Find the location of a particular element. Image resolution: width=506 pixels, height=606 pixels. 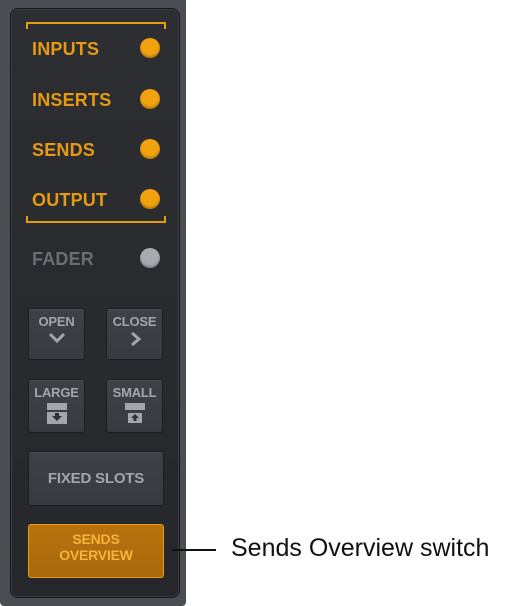

small-button: SMALL is located at coordinates (134, 406).